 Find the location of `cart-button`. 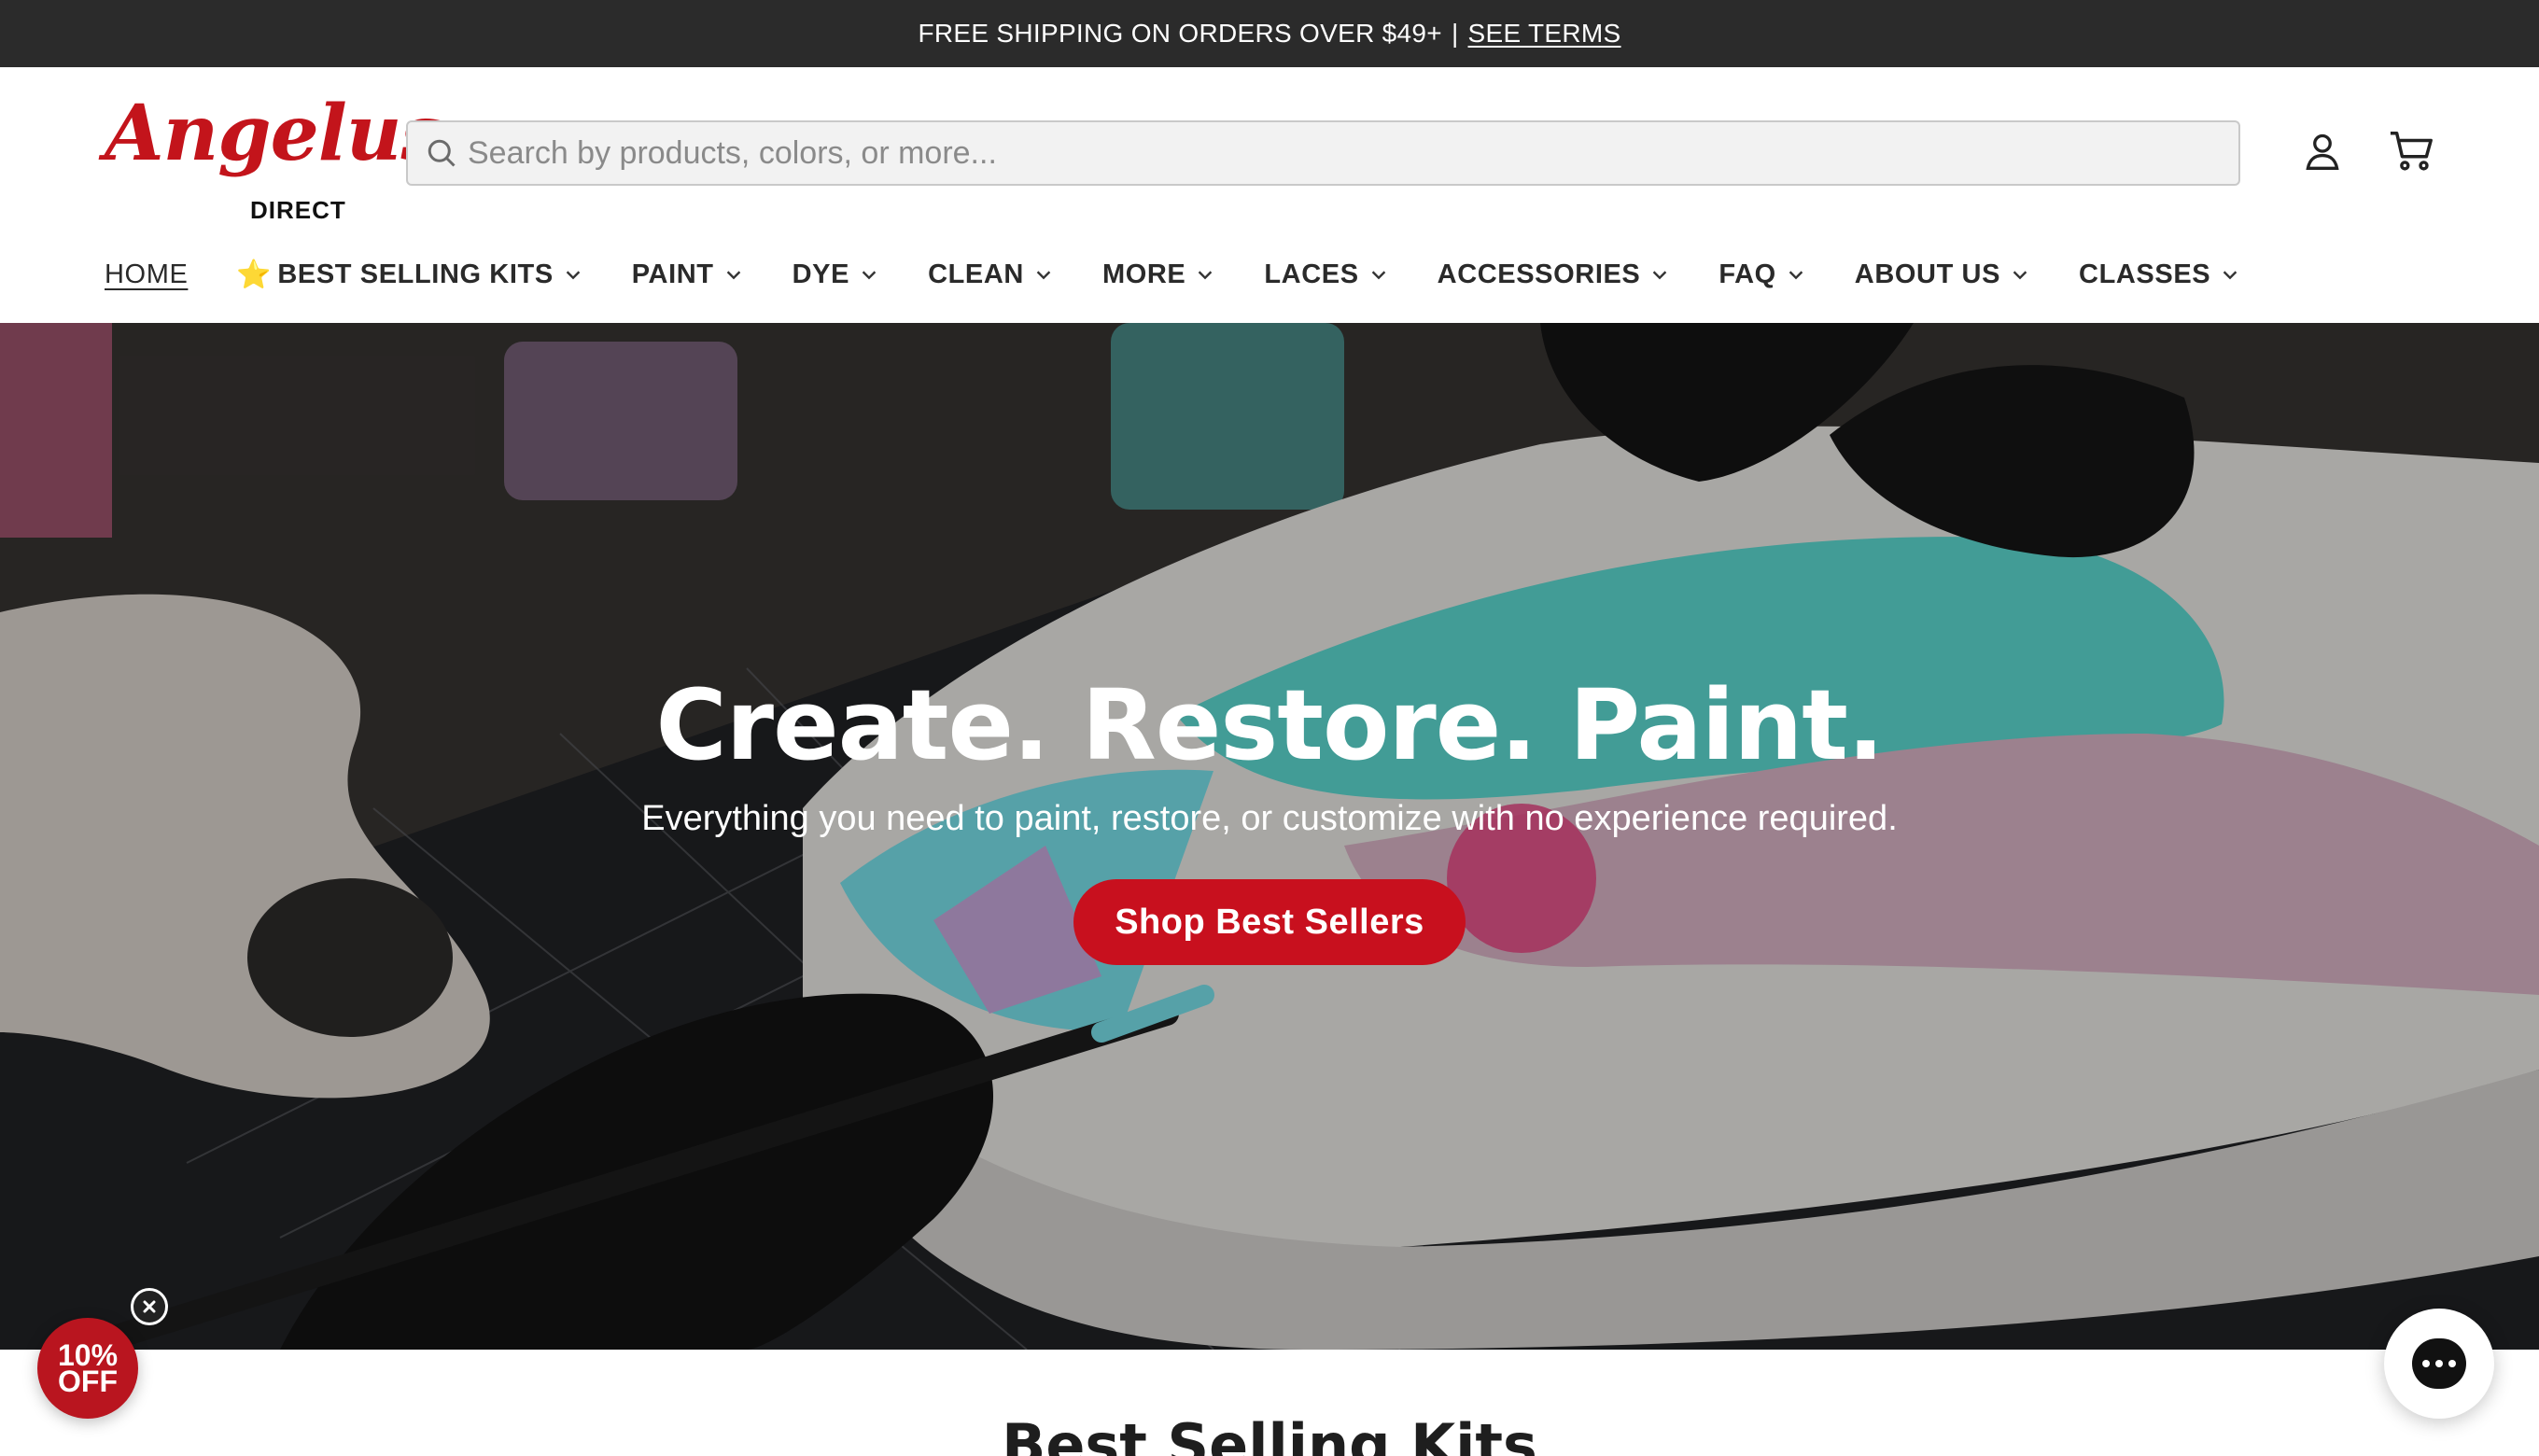

cart-button is located at coordinates (2412, 151).